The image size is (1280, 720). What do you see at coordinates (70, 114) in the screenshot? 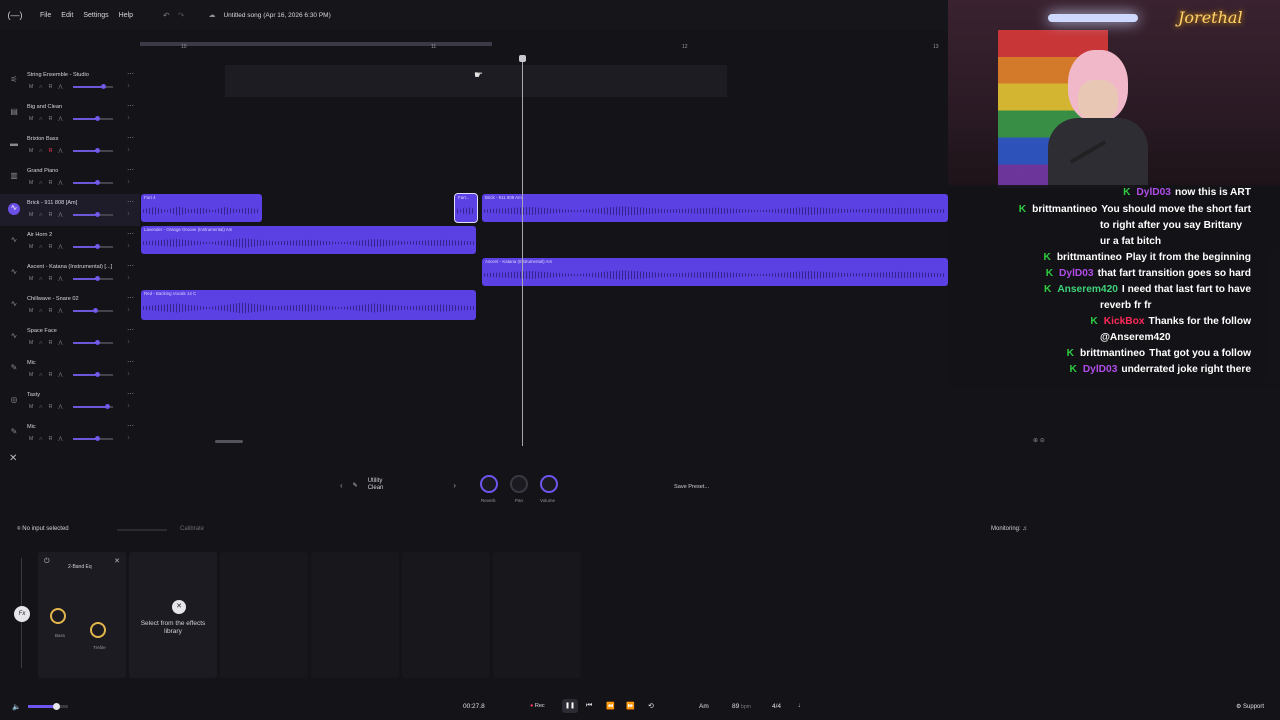
I see `track-row: ▤ Big and Clean ⋯ M ∩ R ⋀ ↕` at bounding box center [70, 114].